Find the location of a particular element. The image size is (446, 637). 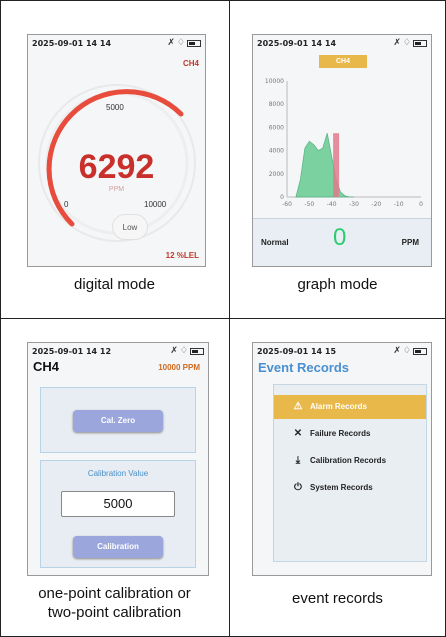

gas-reading: 0 is located at coordinates (340, 237).